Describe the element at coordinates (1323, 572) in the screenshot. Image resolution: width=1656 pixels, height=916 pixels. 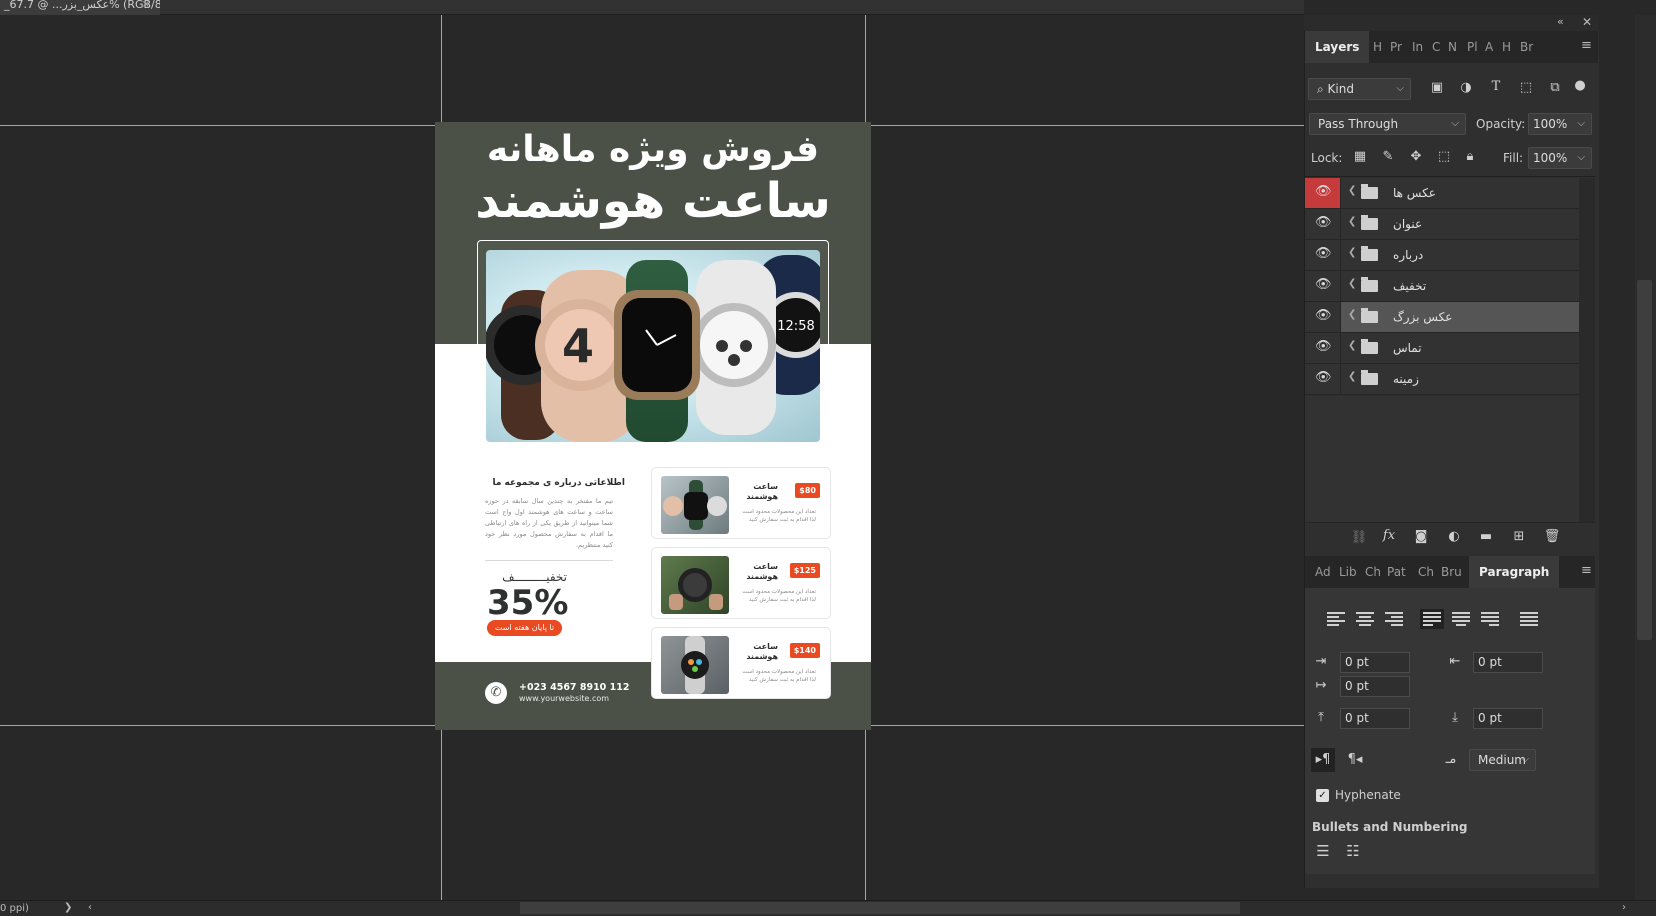
I see `tab-adjustments: Ad` at that location.